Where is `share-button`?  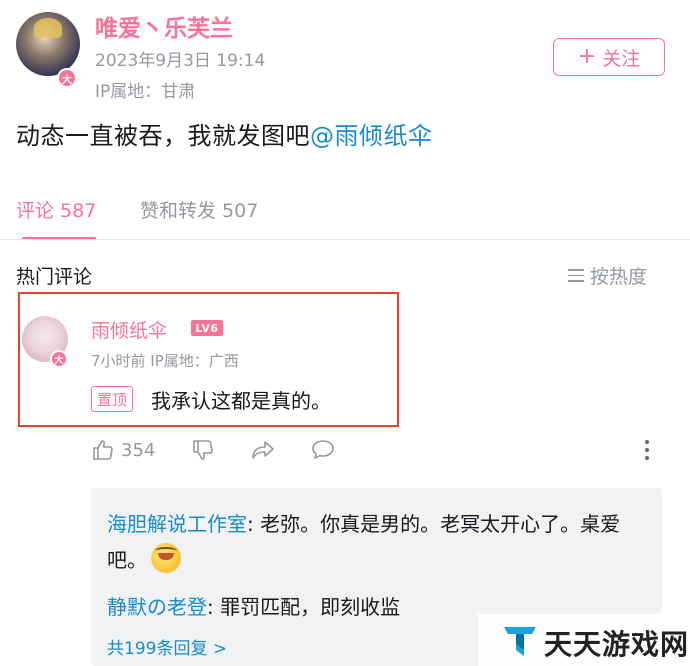 share-button is located at coordinates (263, 450).